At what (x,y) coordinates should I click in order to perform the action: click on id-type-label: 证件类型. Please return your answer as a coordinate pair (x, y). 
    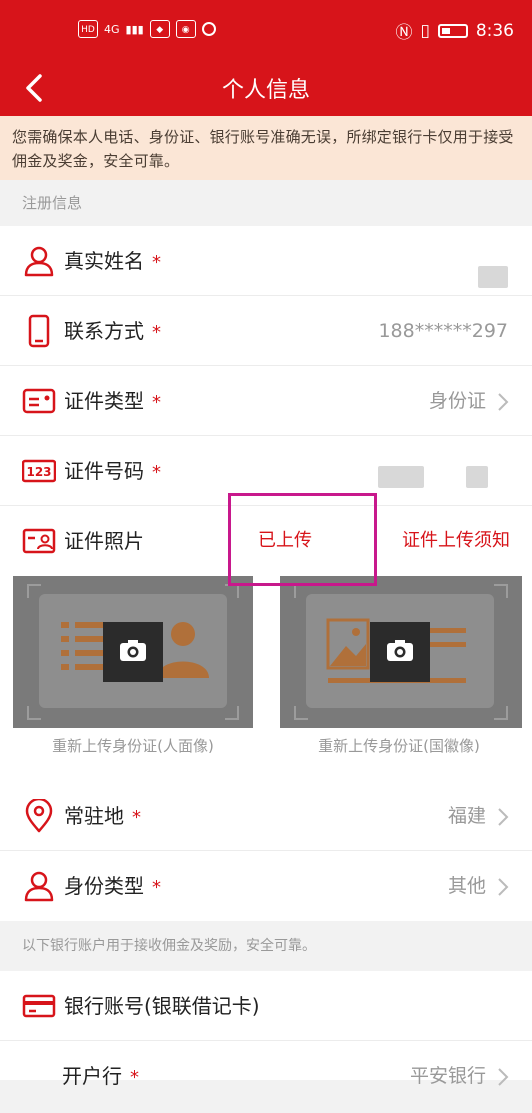
    Looking at the image, I should click on (104, 401).